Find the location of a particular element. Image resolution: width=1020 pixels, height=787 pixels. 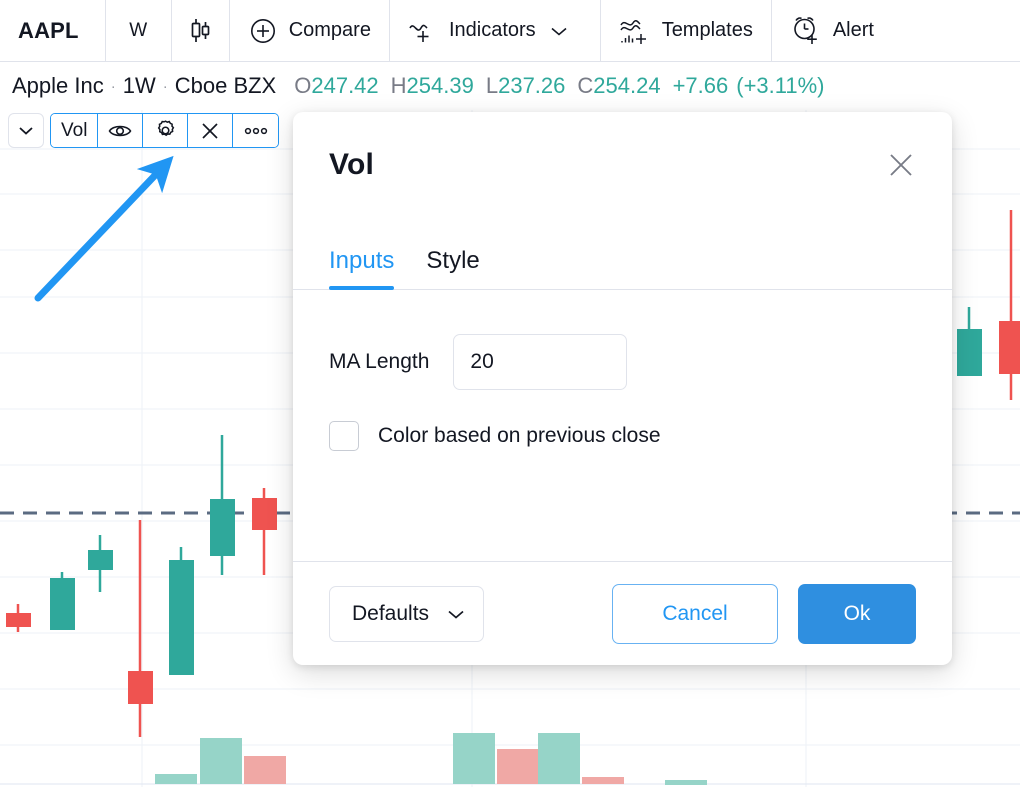

legend-collapse-button is located at coordinates (26, 130).